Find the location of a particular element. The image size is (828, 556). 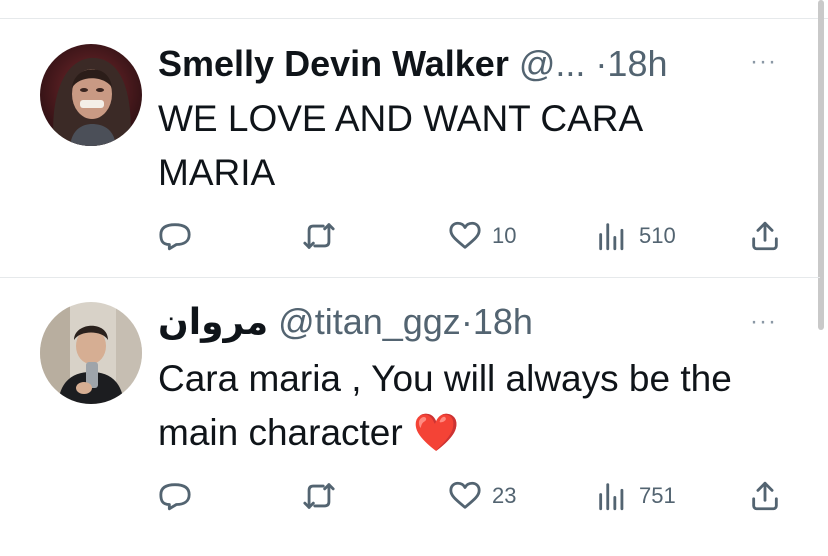

view-count: 751 is located at coordinates (657, 495).